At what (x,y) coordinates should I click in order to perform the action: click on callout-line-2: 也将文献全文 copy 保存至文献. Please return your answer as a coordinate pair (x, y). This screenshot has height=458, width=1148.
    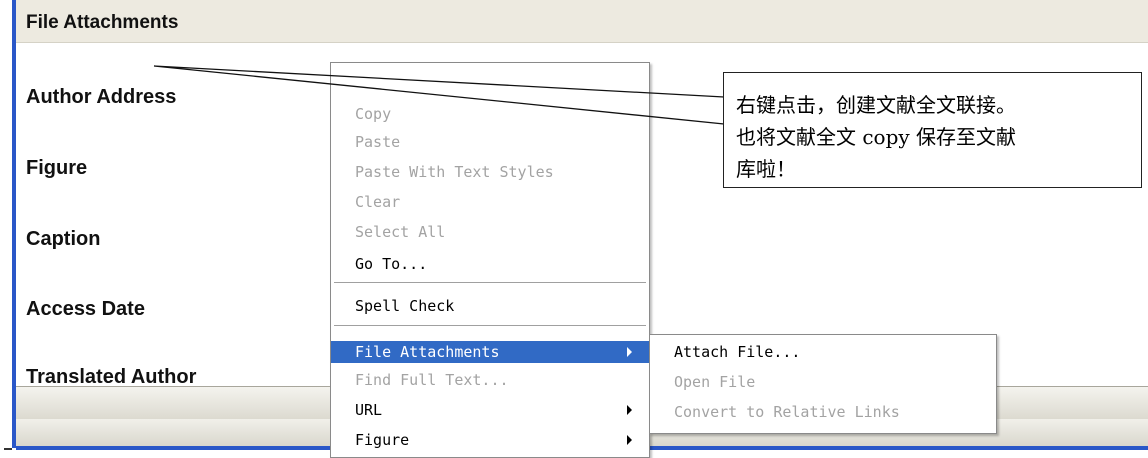
    Looking at the image, I should click on (876, 137).